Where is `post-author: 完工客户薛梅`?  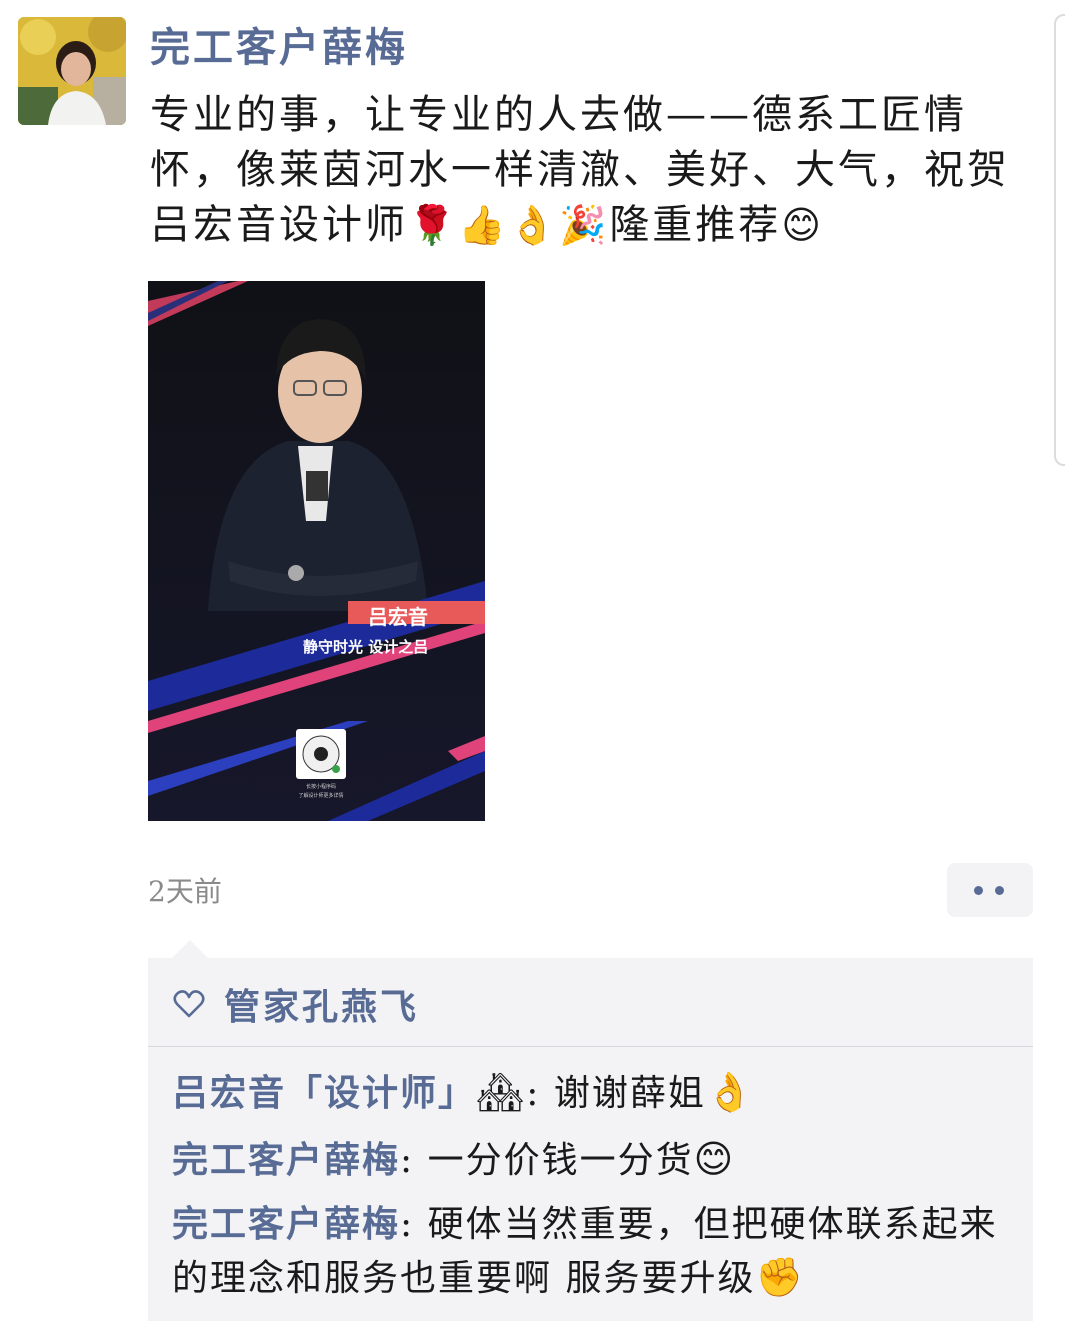 post-author: 完工客户薛梅 is located at coordinates (279, 48).